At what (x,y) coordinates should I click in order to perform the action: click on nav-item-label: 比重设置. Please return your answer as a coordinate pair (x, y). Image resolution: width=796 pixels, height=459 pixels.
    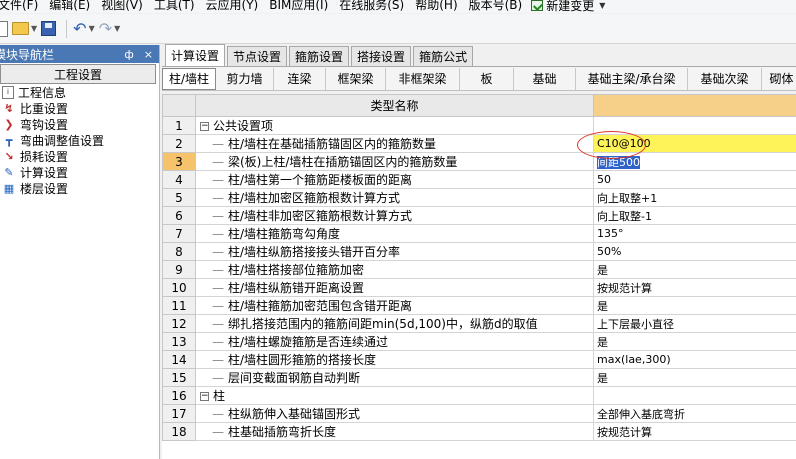
    Looking at the image, I should click on (44, 108).